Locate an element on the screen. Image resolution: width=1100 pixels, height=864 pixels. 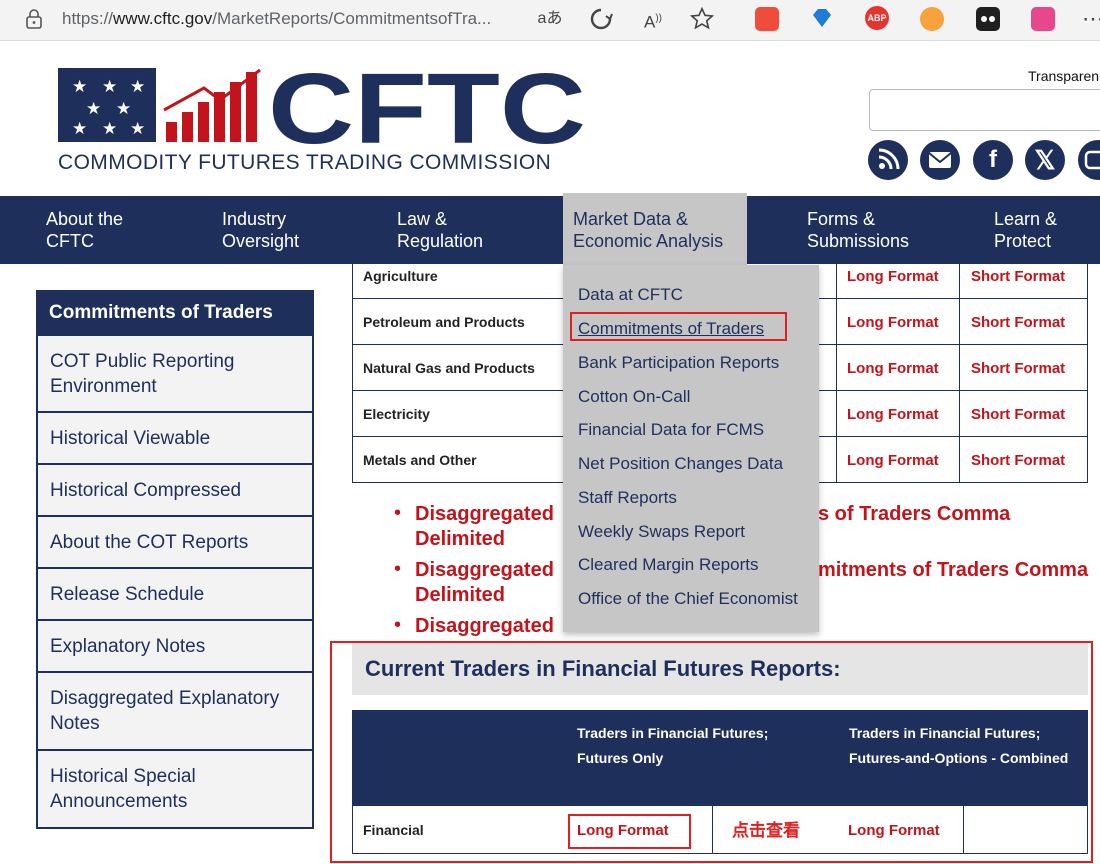
nav-industry-oversight: Industry Oversight is located at coordinates (260, 230).